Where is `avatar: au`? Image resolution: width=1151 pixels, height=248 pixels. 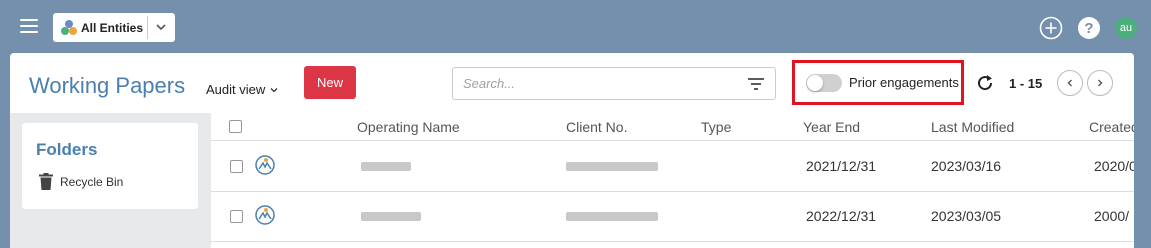
avatar: au is located at coordinates (1126, 28).